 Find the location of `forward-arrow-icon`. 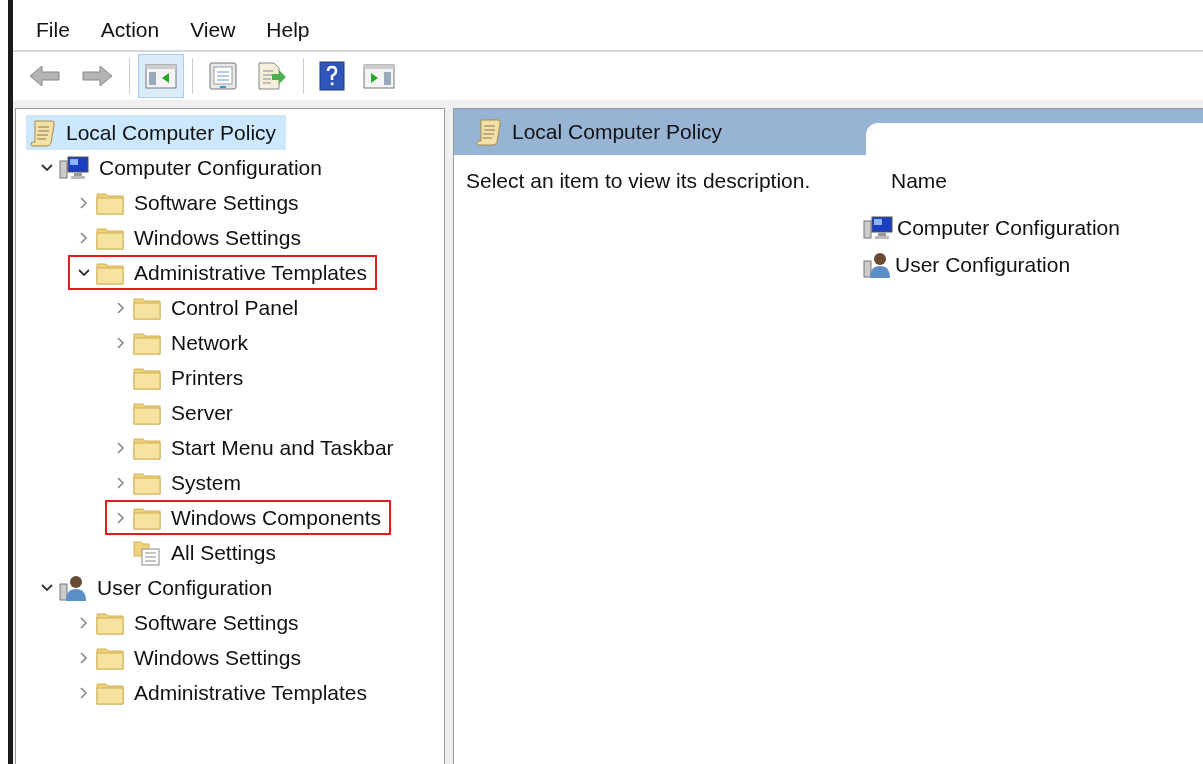

forward-arrow-icon is located at coordinates (97, 76).